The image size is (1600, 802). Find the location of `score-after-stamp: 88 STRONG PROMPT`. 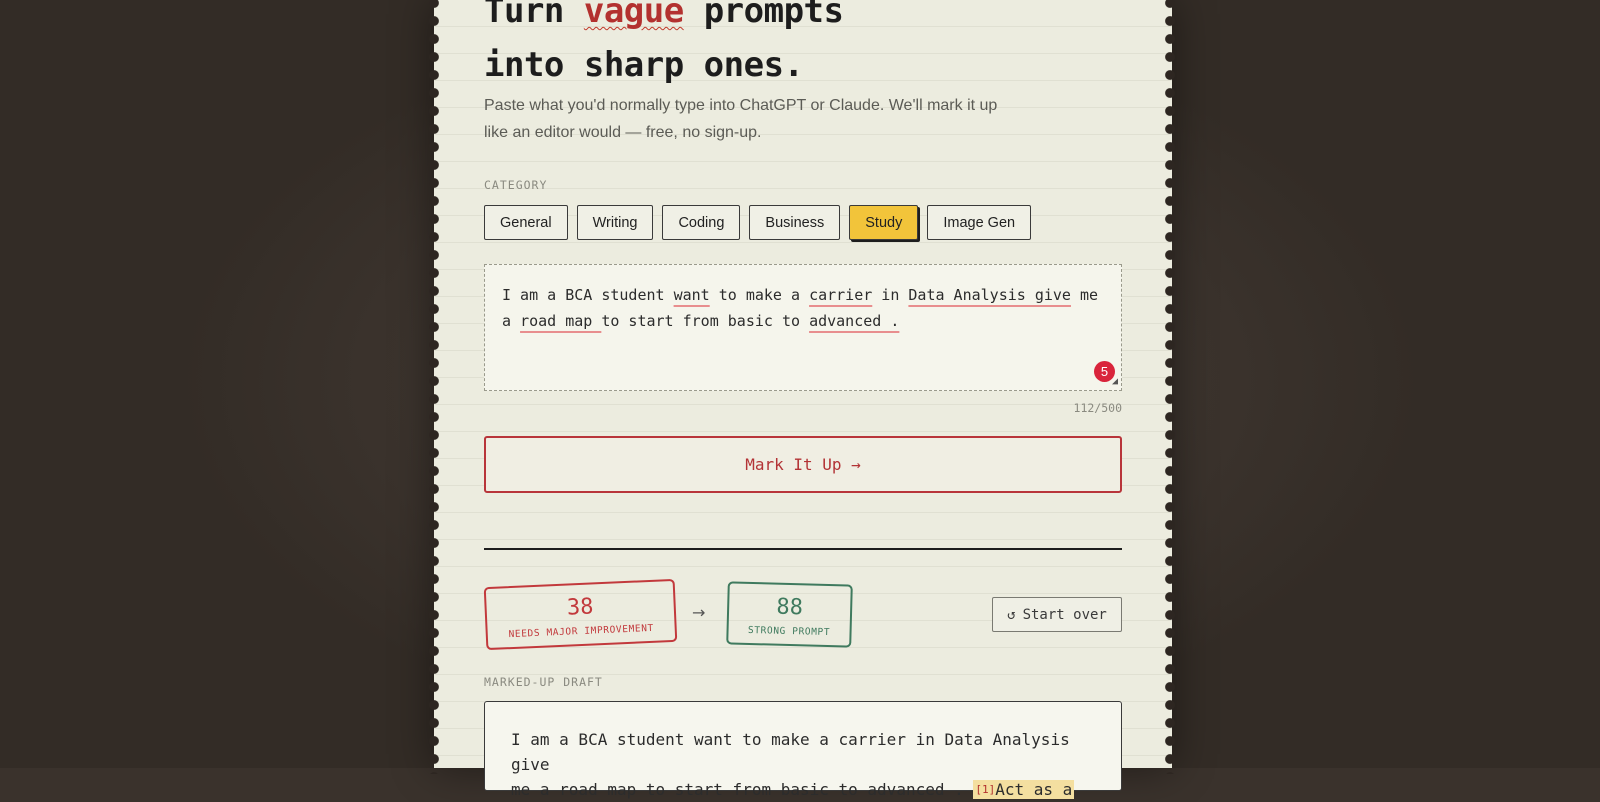

score-after-stamp: 88 STRONG PROMPT is located at coordinates (789, 614).